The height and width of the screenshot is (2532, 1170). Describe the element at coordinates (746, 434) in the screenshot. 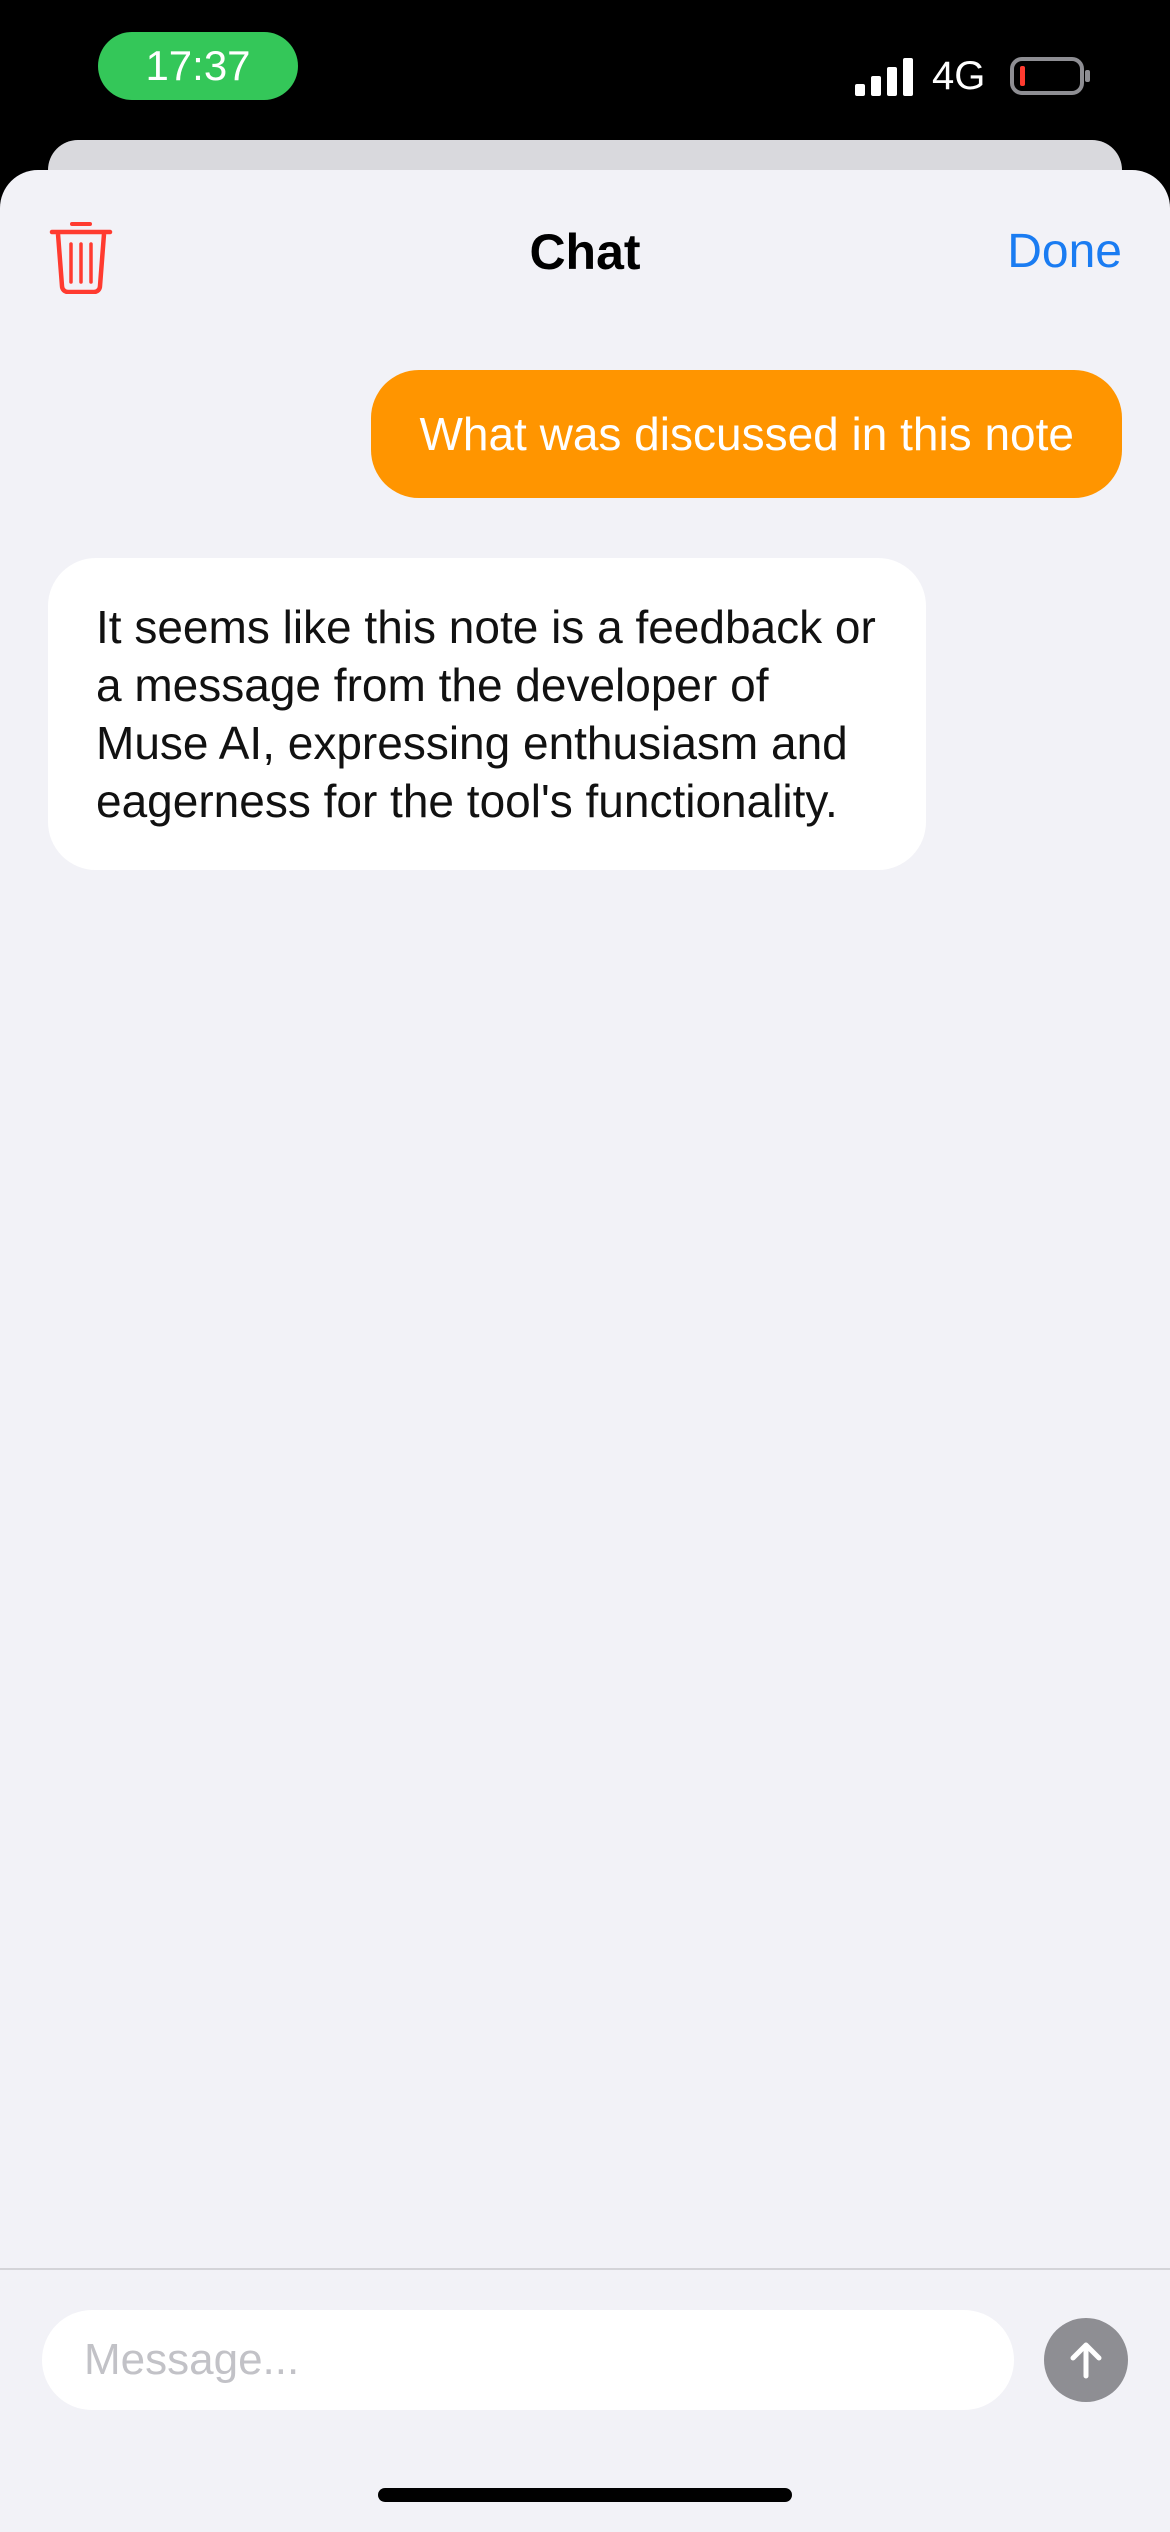

I see `user-message-bubble: What was discussed in this note` at that location.